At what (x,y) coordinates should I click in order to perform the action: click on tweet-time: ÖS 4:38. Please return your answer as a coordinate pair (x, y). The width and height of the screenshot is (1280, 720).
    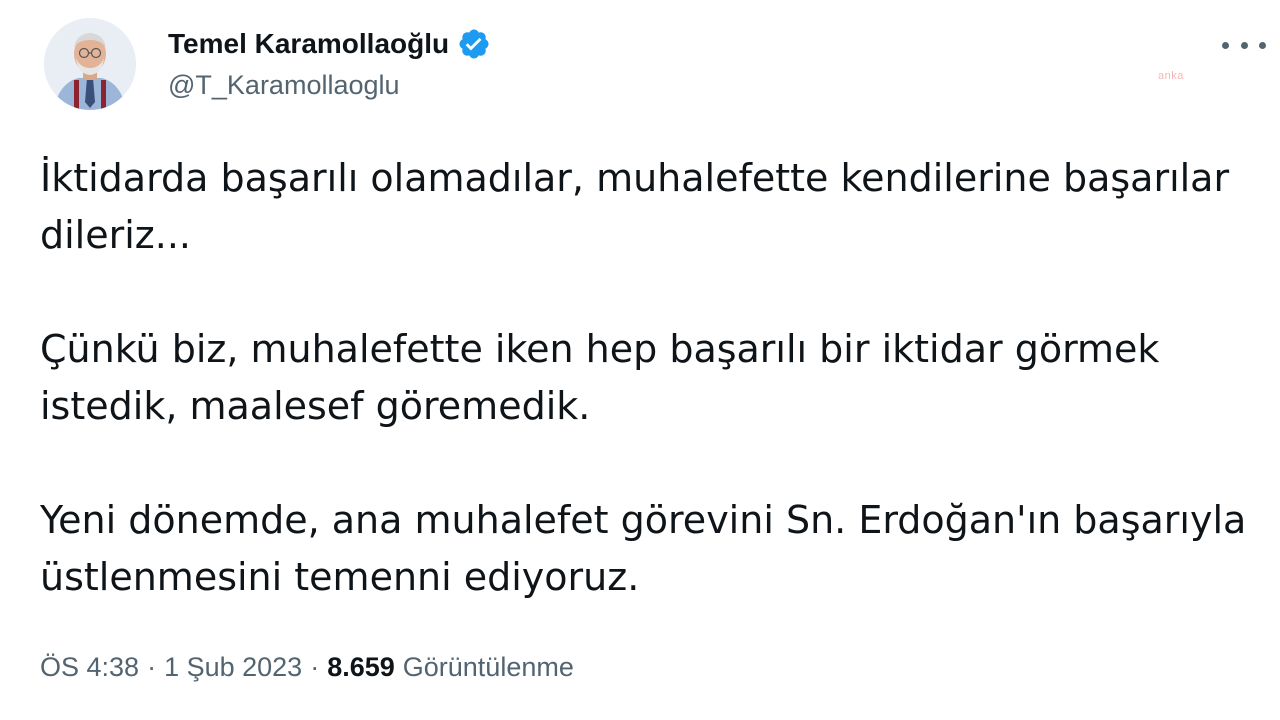
    Looking at the image, I should click on (89, 667).